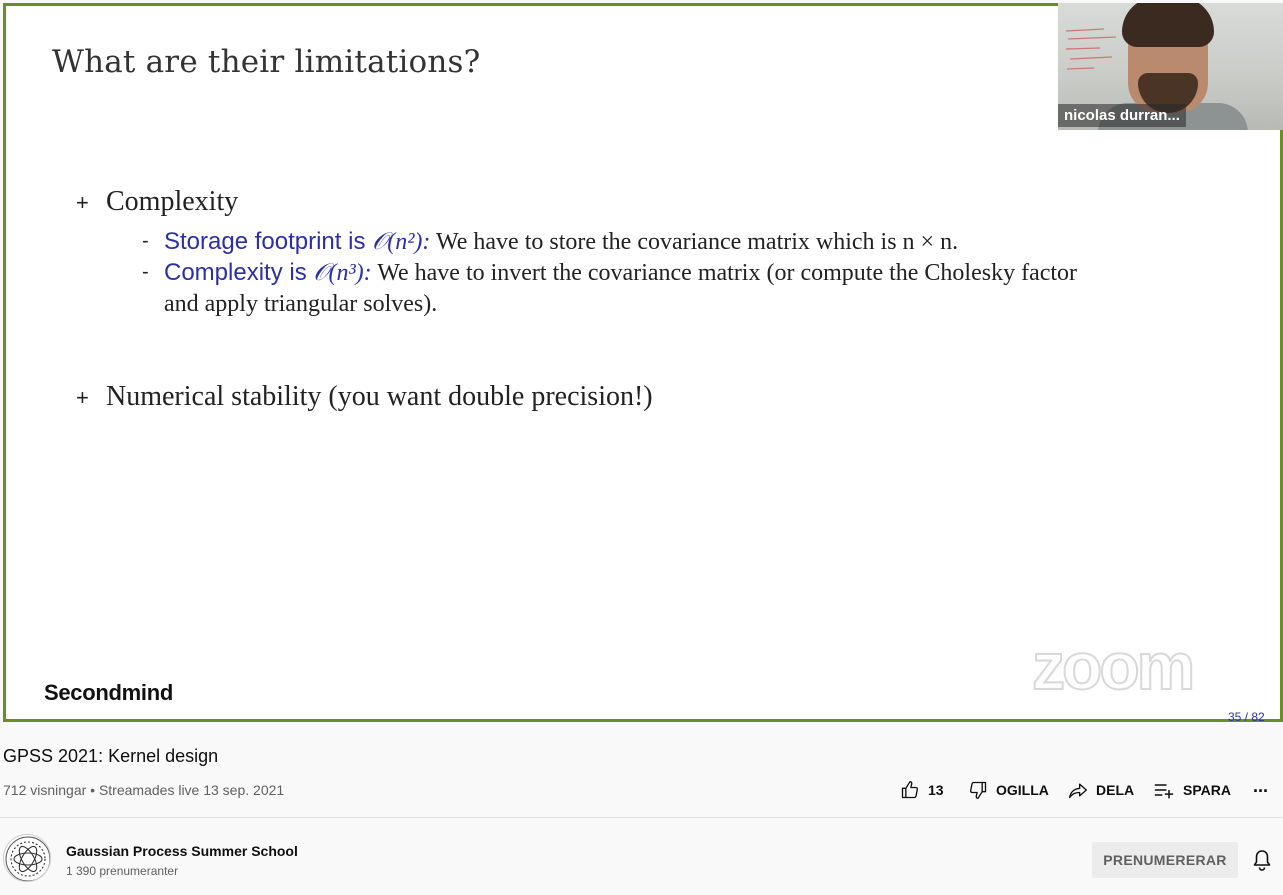 The width and height of the screenshot is (1283, 895). I want to click on bullet-complexity: + Complexity, so click(157, 202).